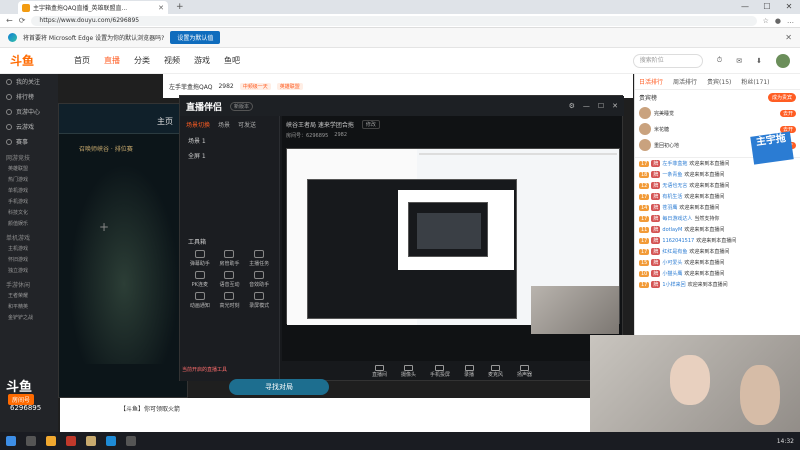 This screenshot has width=800, height=450. Describe the element at coordinates (674, 251) in the screenshot. I see `chat-username: 红红是有鱼` at that location.